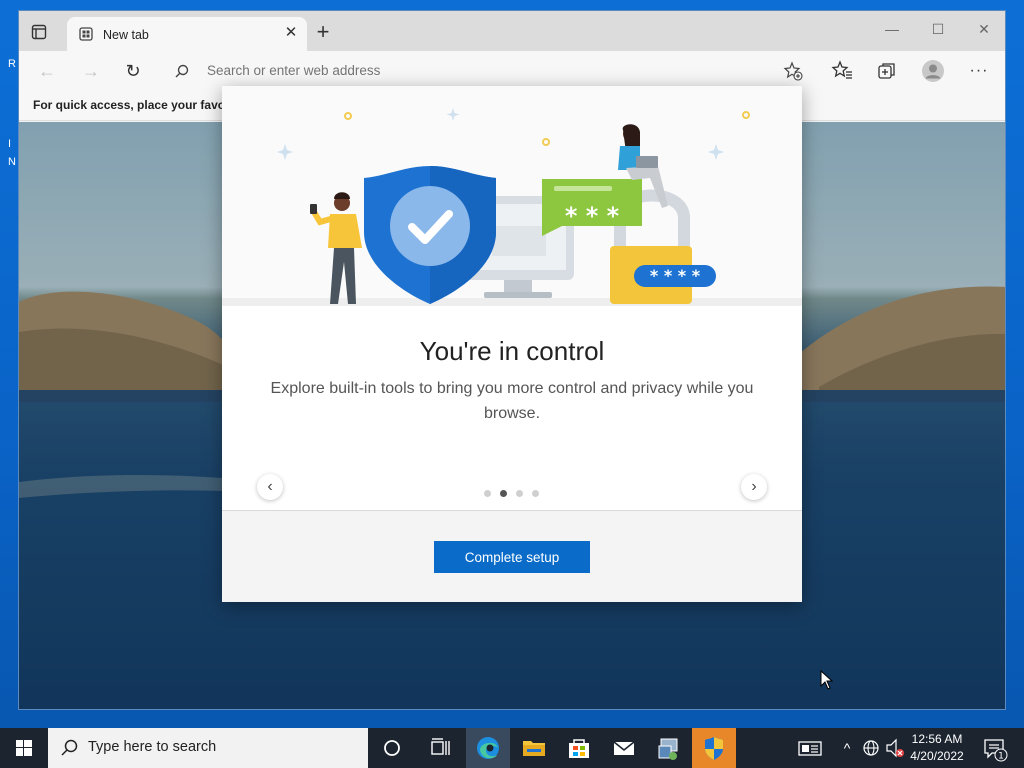 The image size is (1024, 768). What do you see at coordinates (392, 748) in the screenshot?
I see `cortana-icon` at bounding box center [392, 748].